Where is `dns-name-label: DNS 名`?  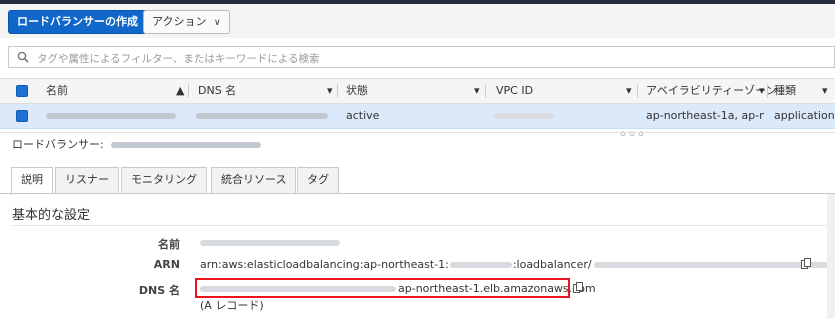 dns-name-label: DNS 名 is located at coordinates (159, 290).